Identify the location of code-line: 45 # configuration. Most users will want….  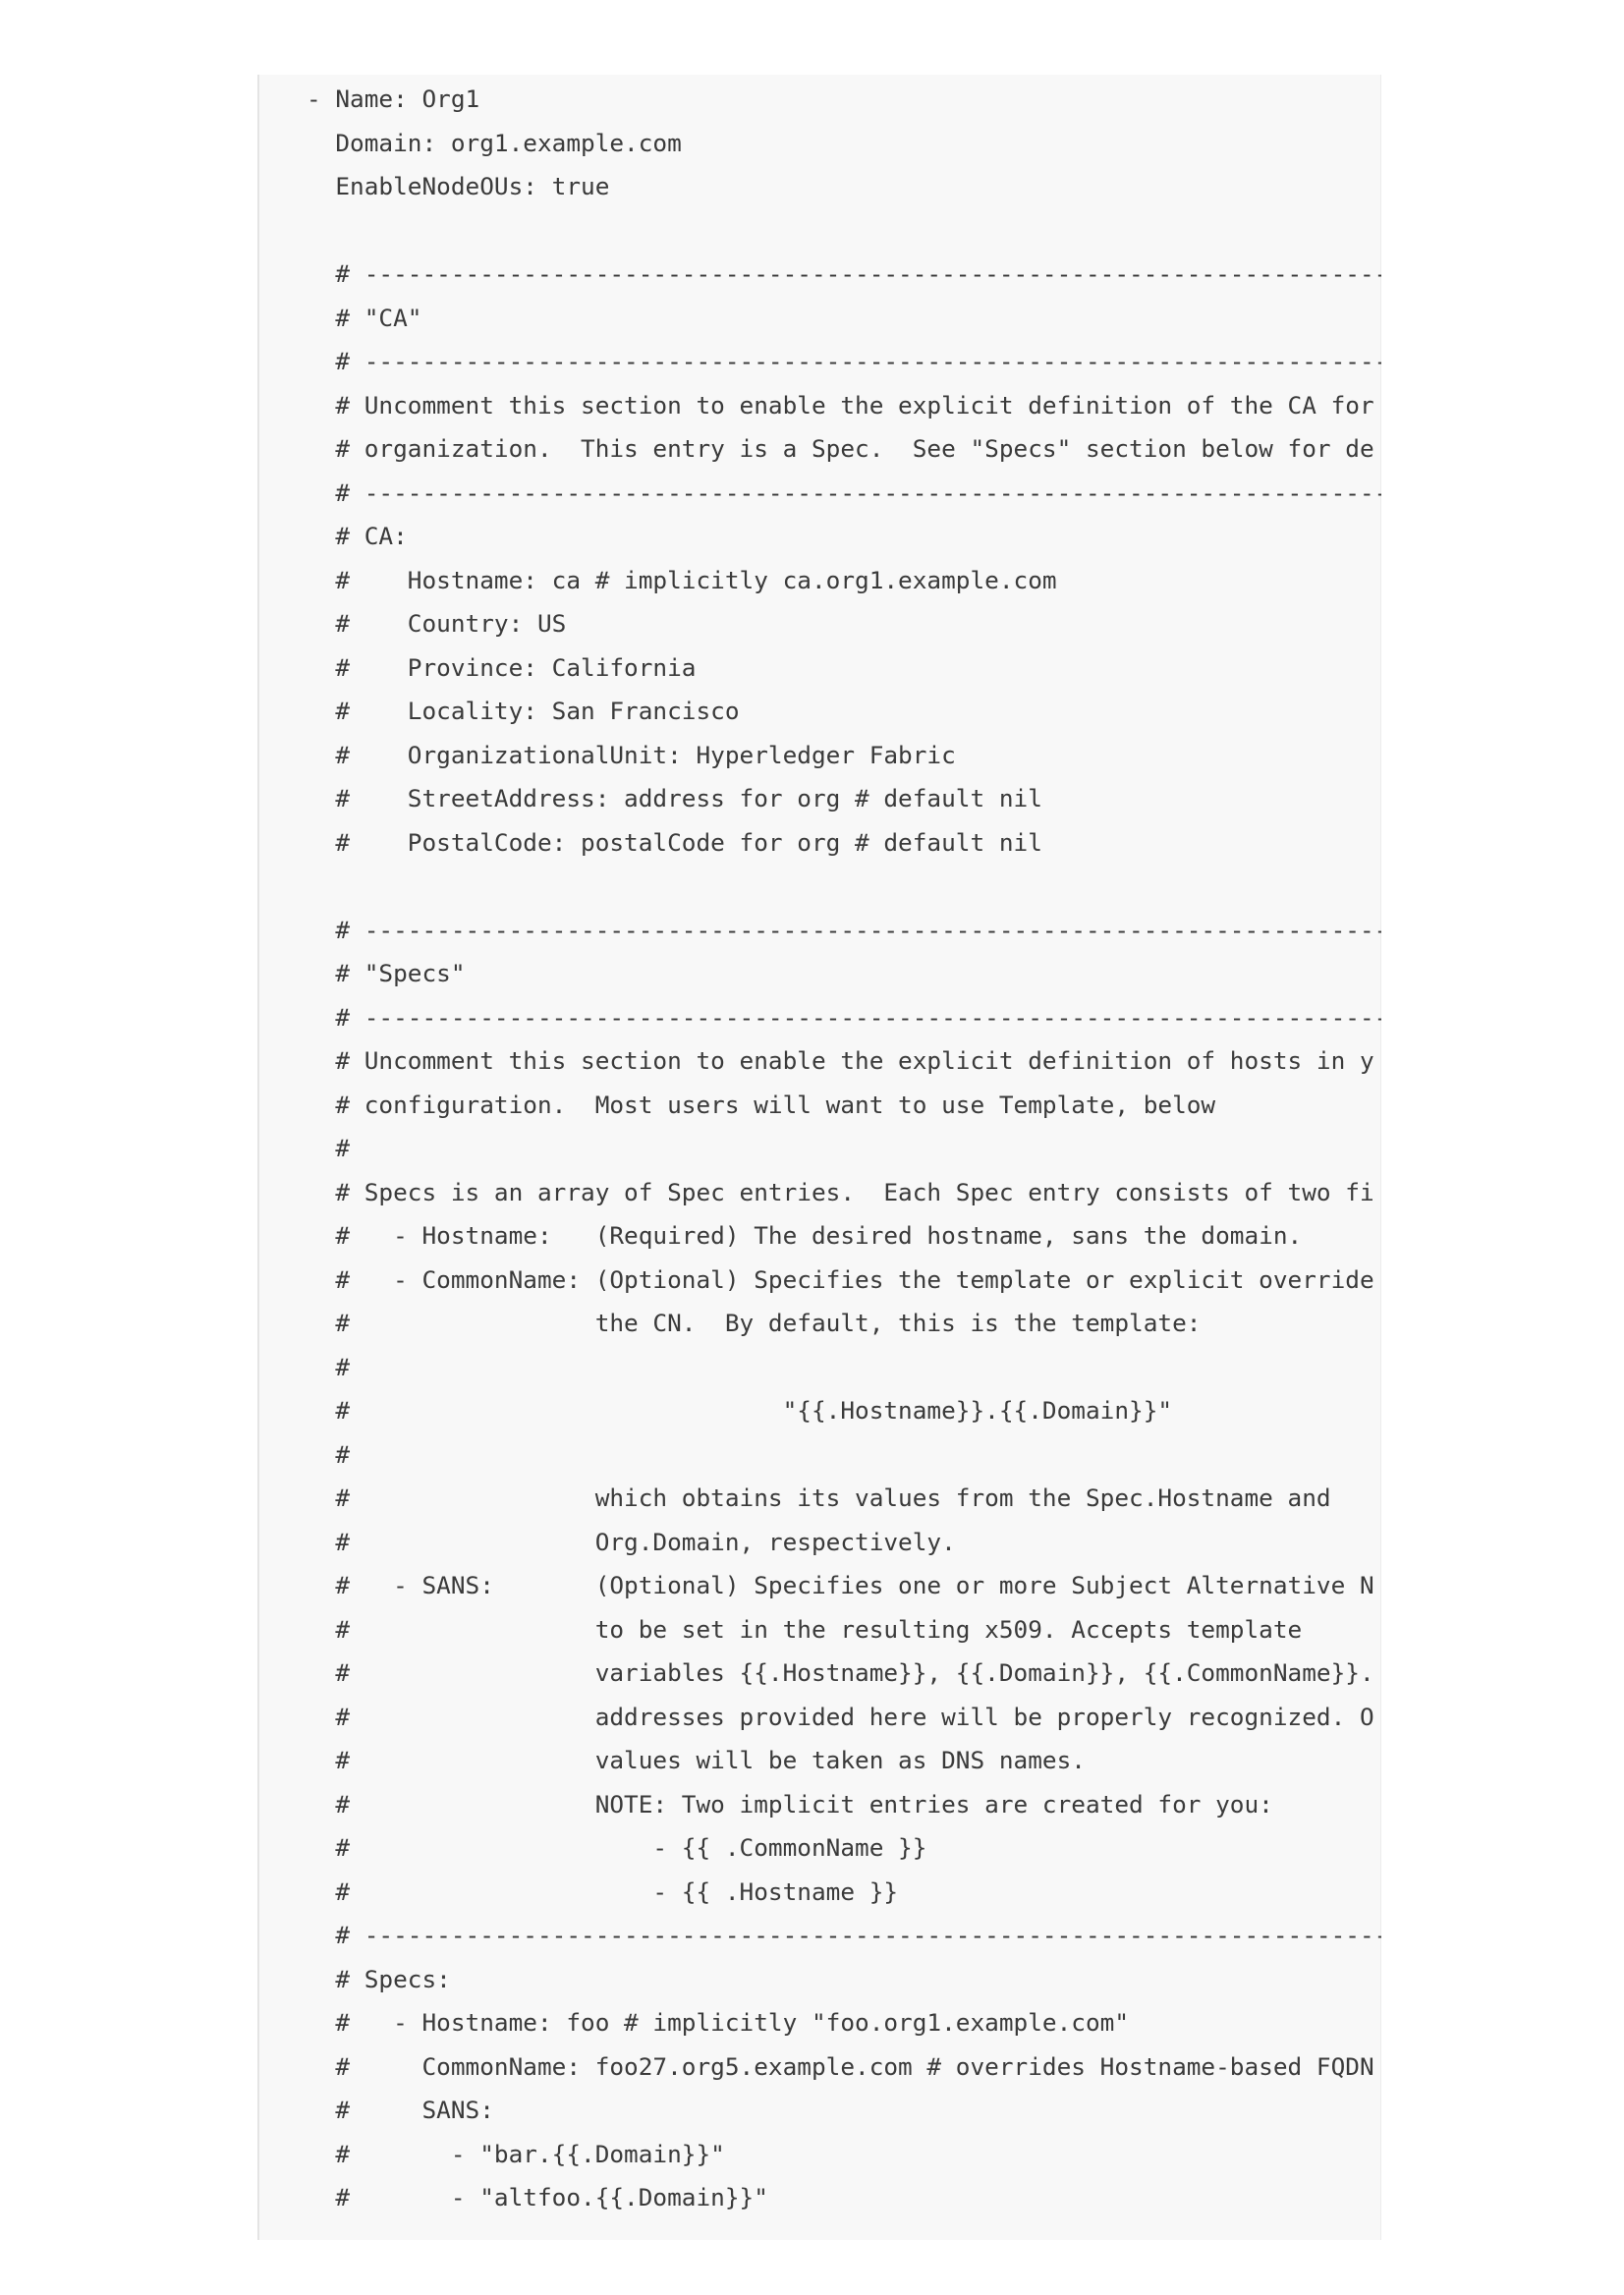
(819, 1106).